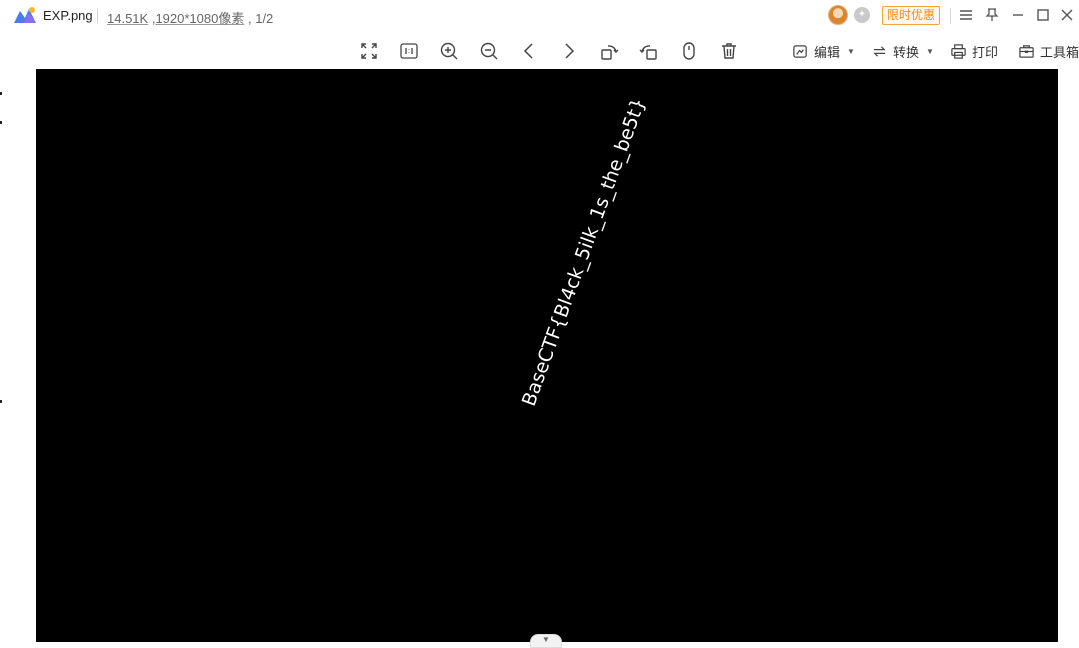 Image resolution: width=1079 pixels, height=648 pixels. Describe the element at coordinates (539, 16) in the screenshot. I see `title-bar: EXP.png 14.51K ,1920*1080像素 , 1/2 ✦ 限时优惠` at that location.